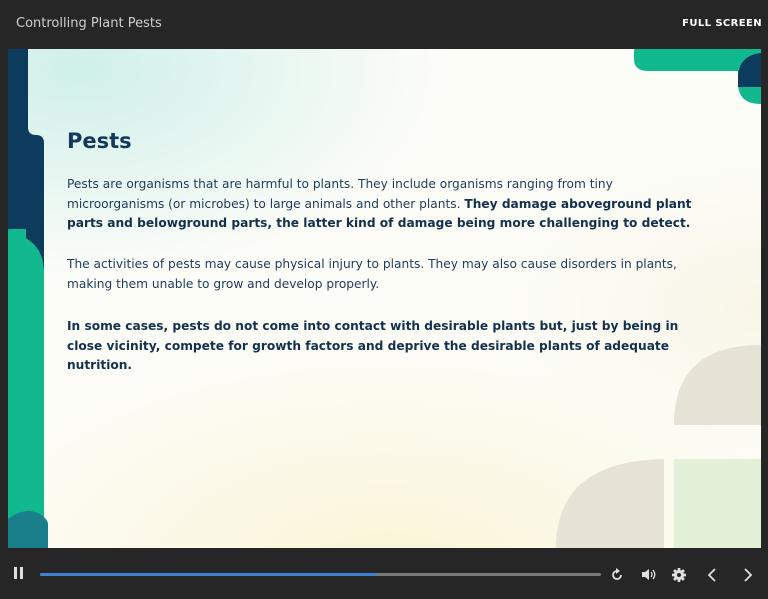 This screenshot has height=599, width=768. I want to click on replay-icon, so click(617, 575).